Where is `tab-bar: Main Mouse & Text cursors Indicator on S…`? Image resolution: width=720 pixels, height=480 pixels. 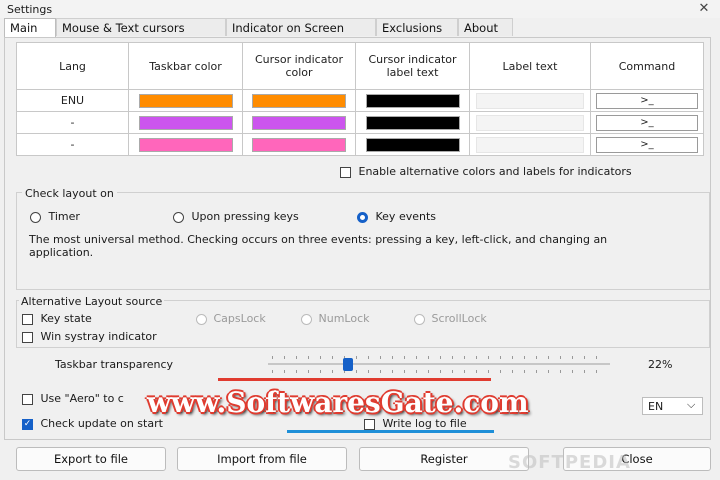
tab-bar: Main Mouse & Text cursors Indicator on S… is located at coordinates (362, 28).